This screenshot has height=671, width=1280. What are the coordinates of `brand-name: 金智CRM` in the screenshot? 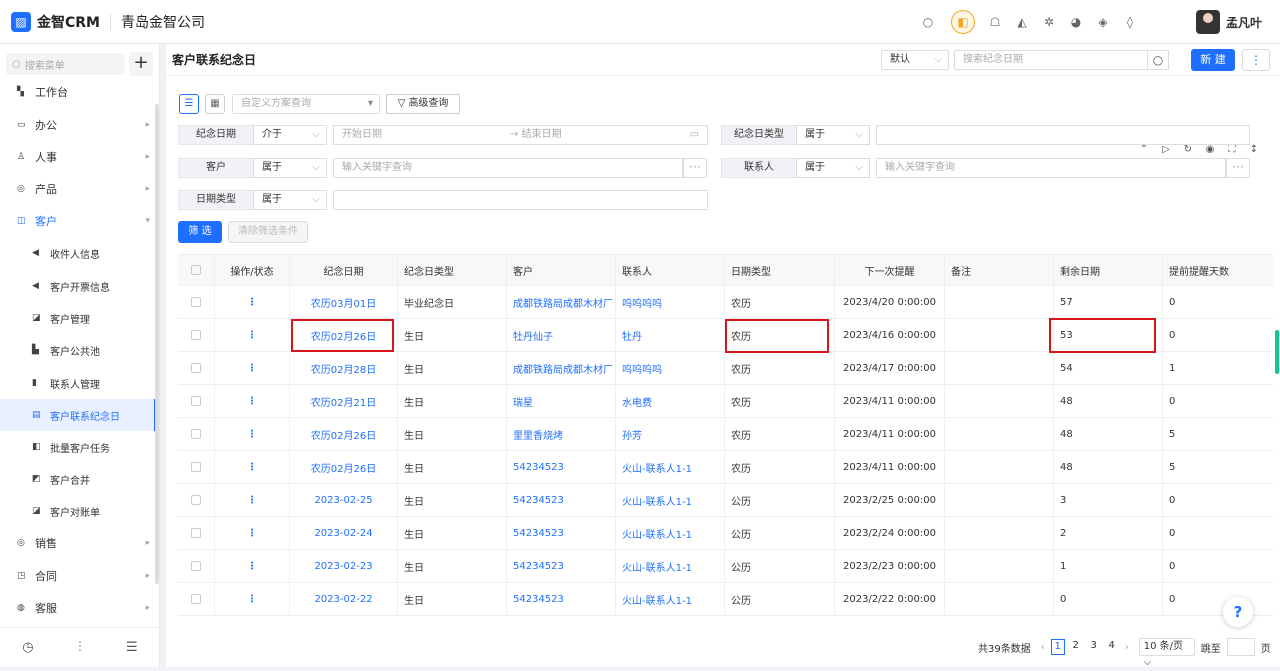 It's located at (68, 22).